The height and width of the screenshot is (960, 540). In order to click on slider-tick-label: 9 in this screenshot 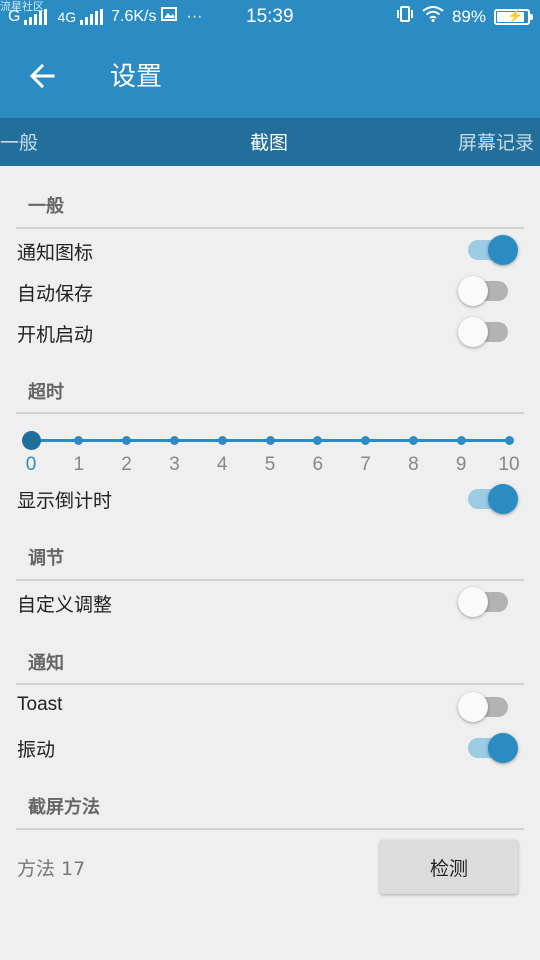, I will do `click(461, 464)`.